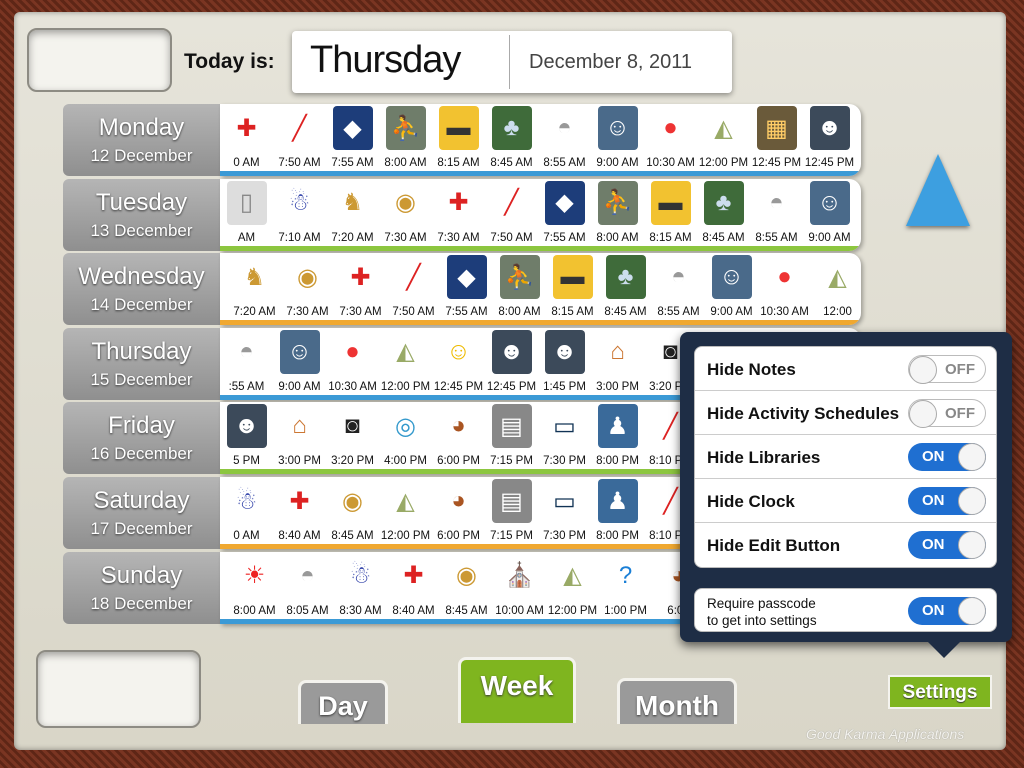 The height and width of the screenshot is (768, 1024). Describe the element at coordinates (836, 286) in the screenshot. I see `activity-item: ◭ 12:00` at that location.